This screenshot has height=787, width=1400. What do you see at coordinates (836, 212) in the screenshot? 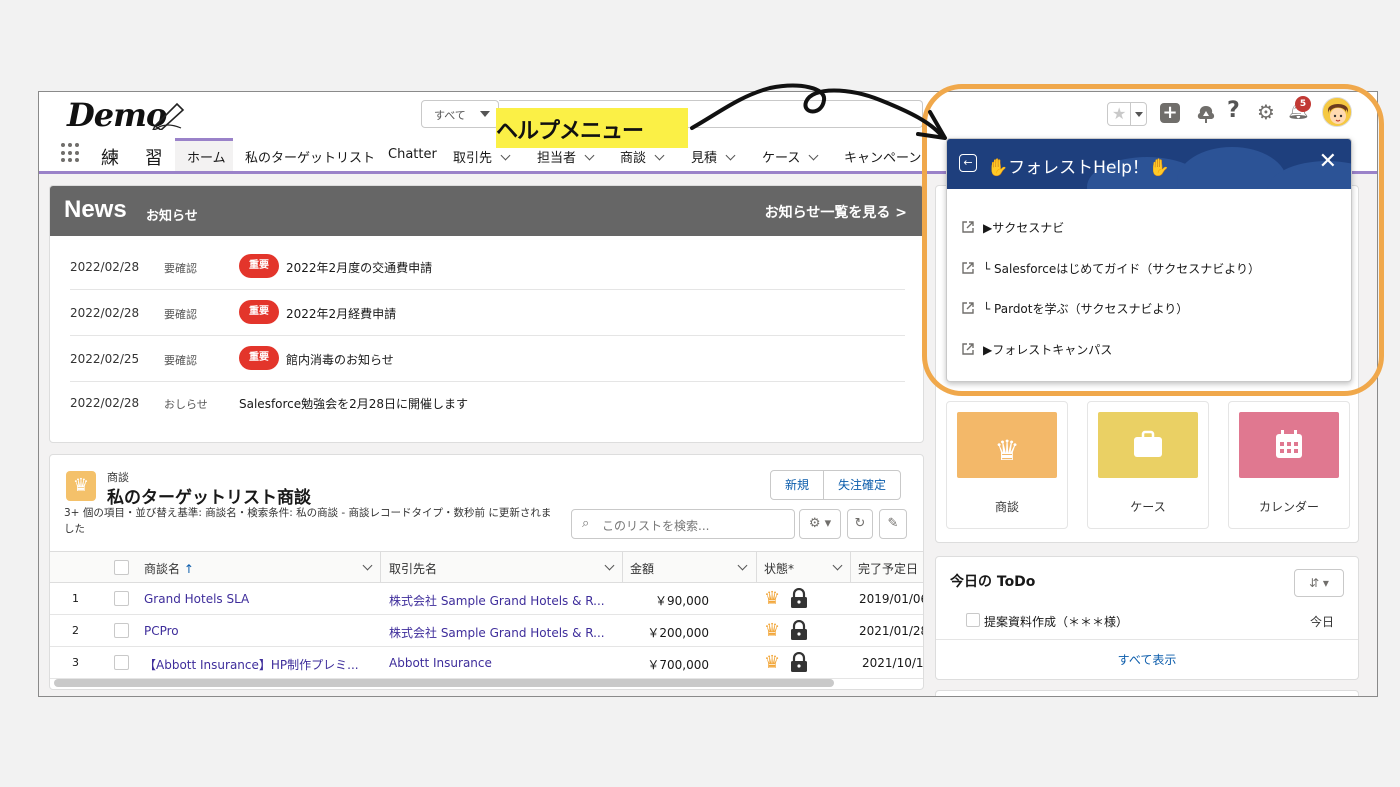
I see `news-view-all-link: お知らせ一覧を見る >` at bounding box center [836, 212].